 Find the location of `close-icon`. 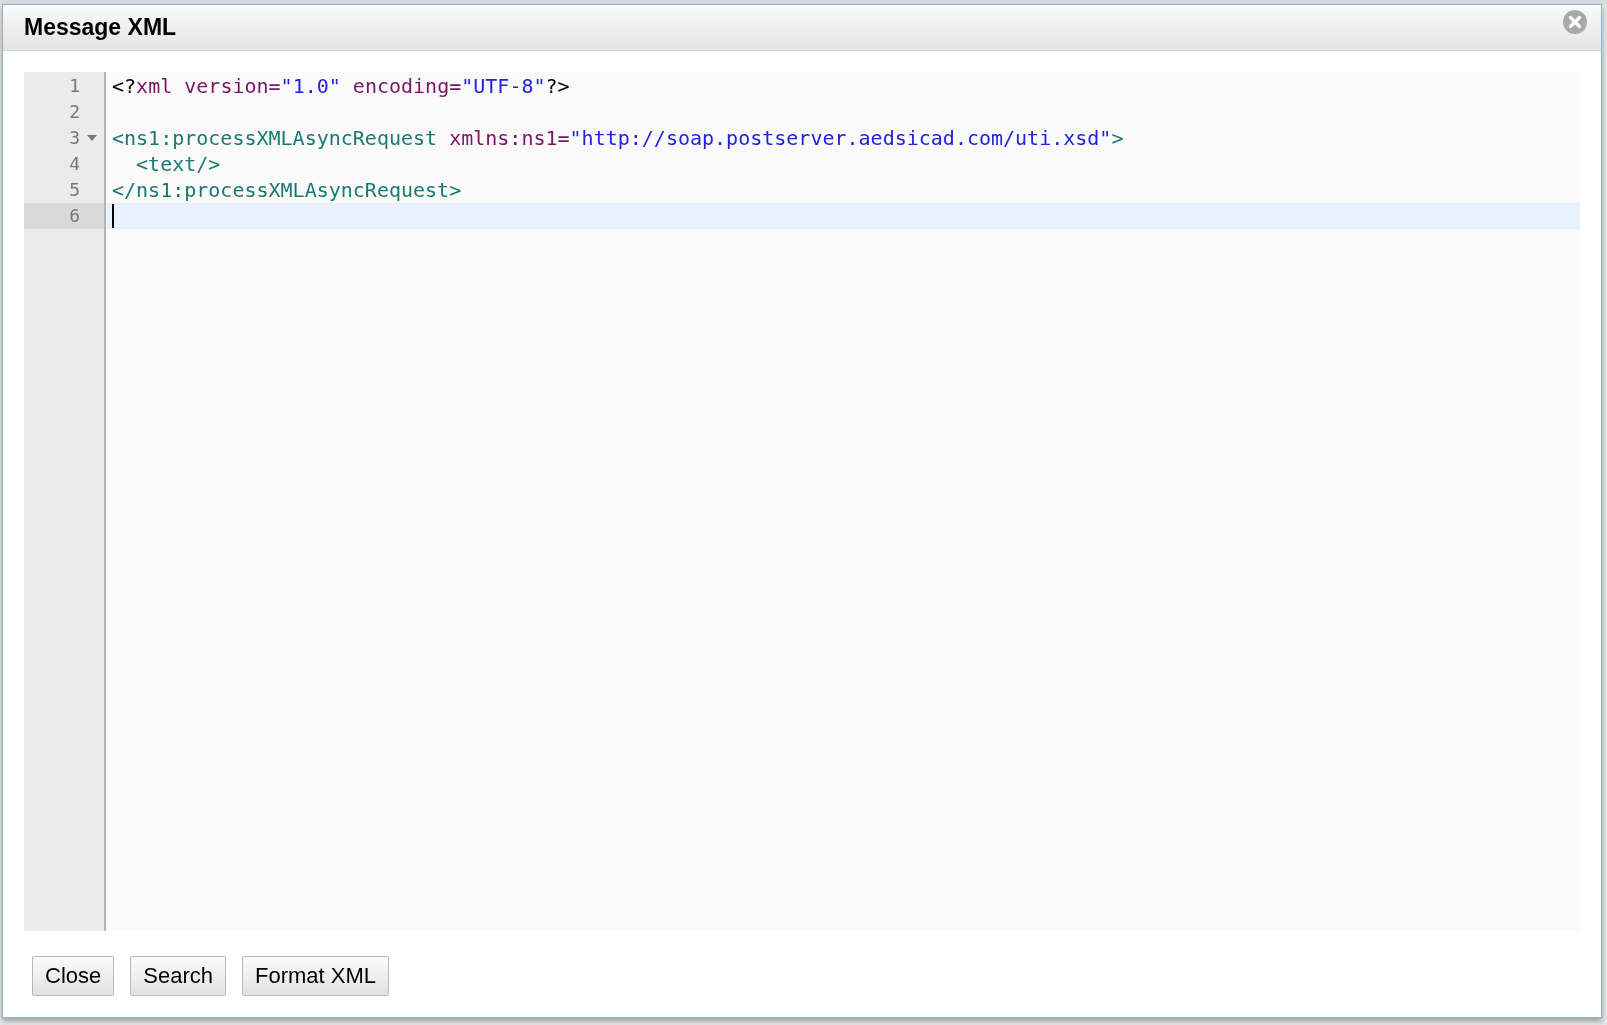

close-icon is located at coordinates (1575, 21).